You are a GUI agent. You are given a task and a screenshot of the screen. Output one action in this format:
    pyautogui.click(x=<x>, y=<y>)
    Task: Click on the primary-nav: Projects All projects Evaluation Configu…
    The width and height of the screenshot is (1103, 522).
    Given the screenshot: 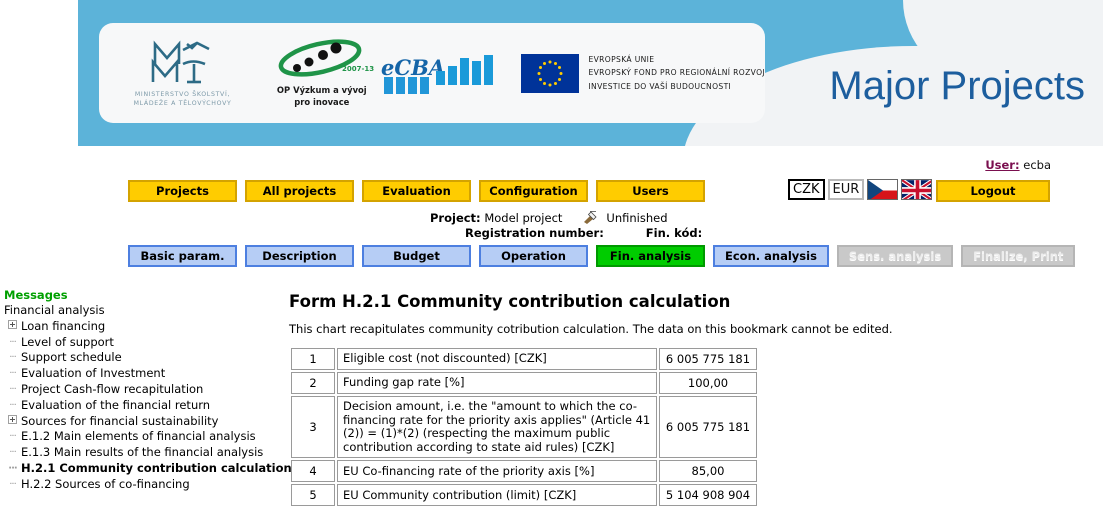 What is the action you would take?
    pyautogui.click(x=416, y=191)
    